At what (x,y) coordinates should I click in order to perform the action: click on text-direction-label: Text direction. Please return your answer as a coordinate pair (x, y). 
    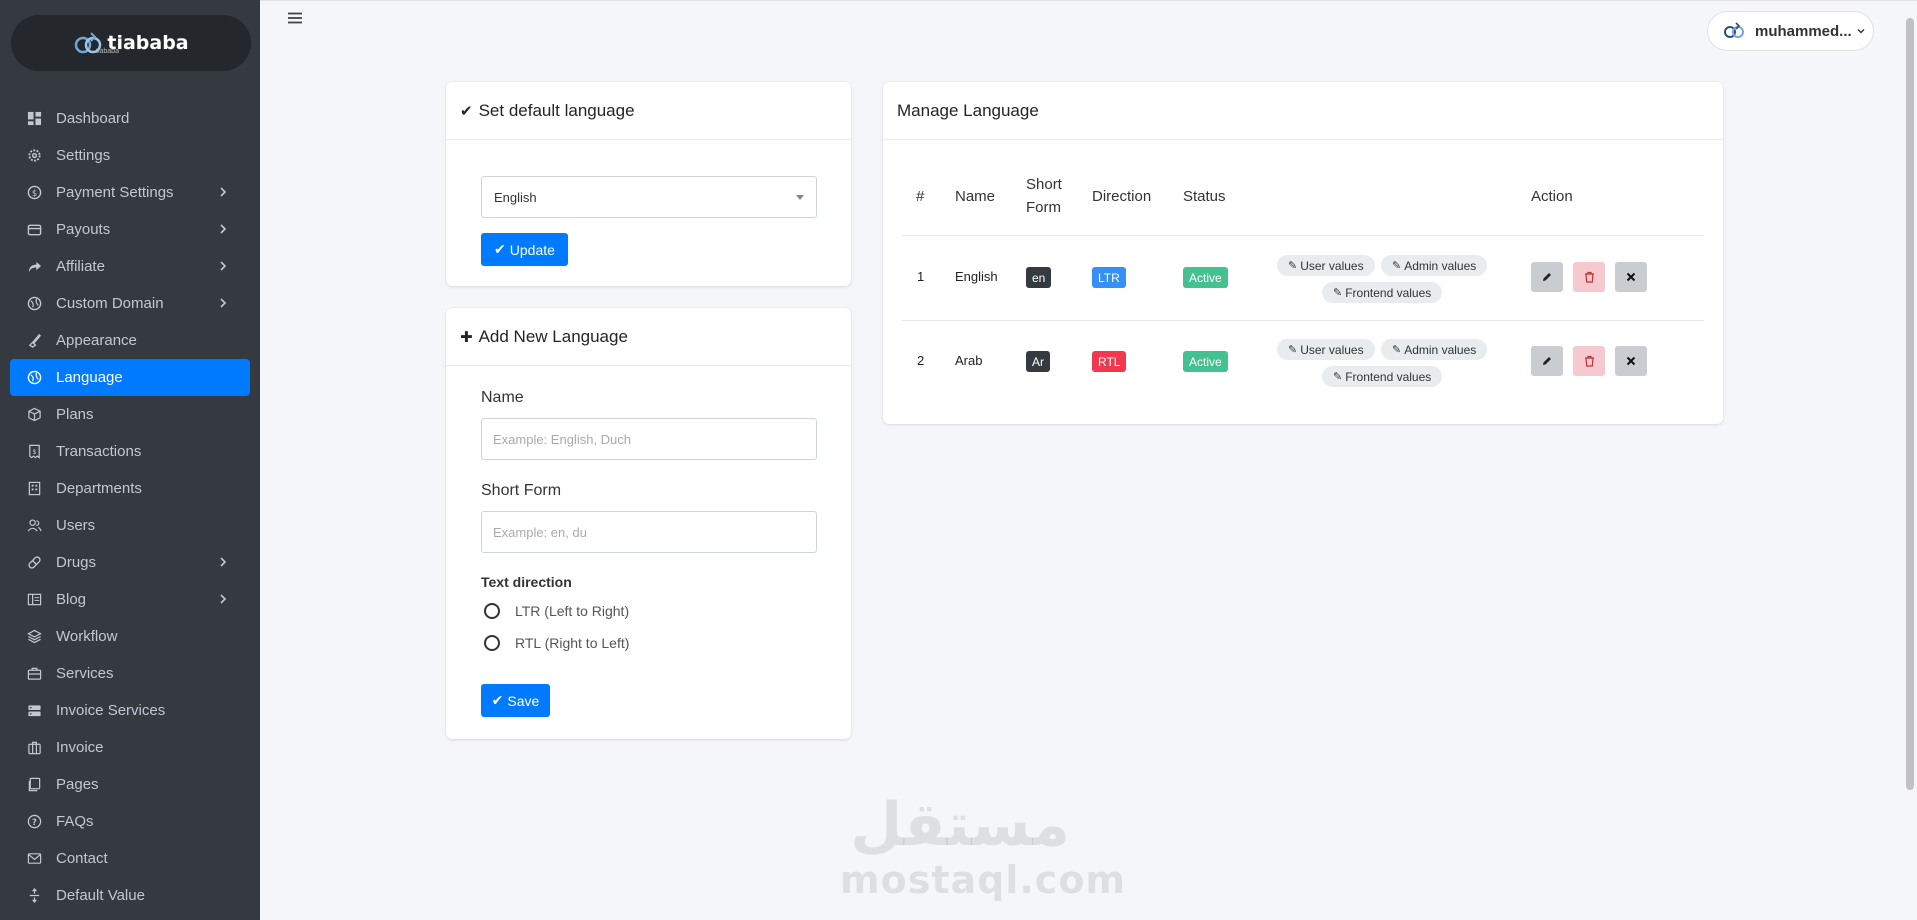
    Looking at the image, I should click on (526, 582).